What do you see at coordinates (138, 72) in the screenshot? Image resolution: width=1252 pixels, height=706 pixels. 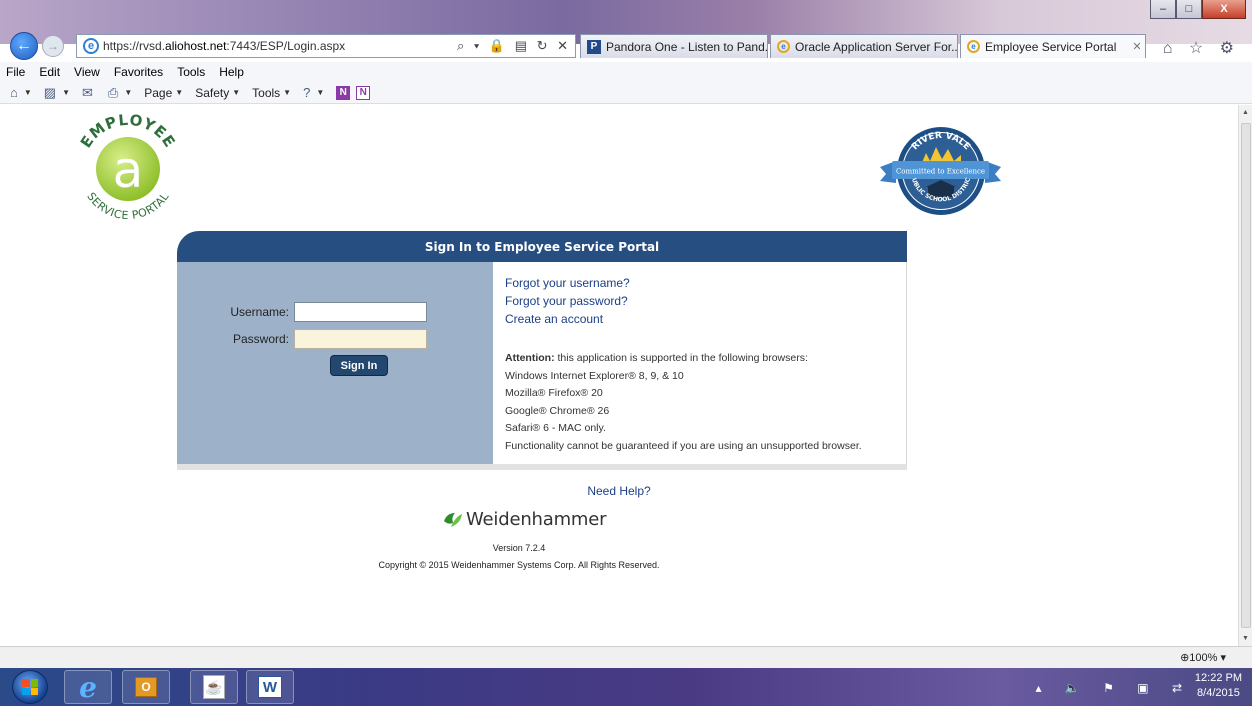 I see `menu-favorites: Favorites` at bounding box center [138, 72].